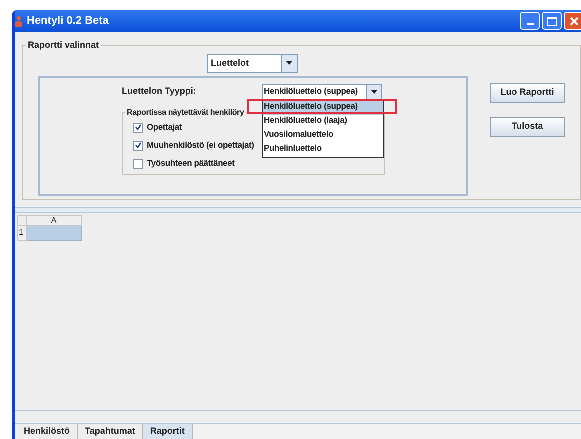 The width and height of the screenshot is (581, 439). What do you see at coordinates (164, 127) in the screenshot?
I see `checkbox-label: Opettajat` at bounding box center [164, 127].